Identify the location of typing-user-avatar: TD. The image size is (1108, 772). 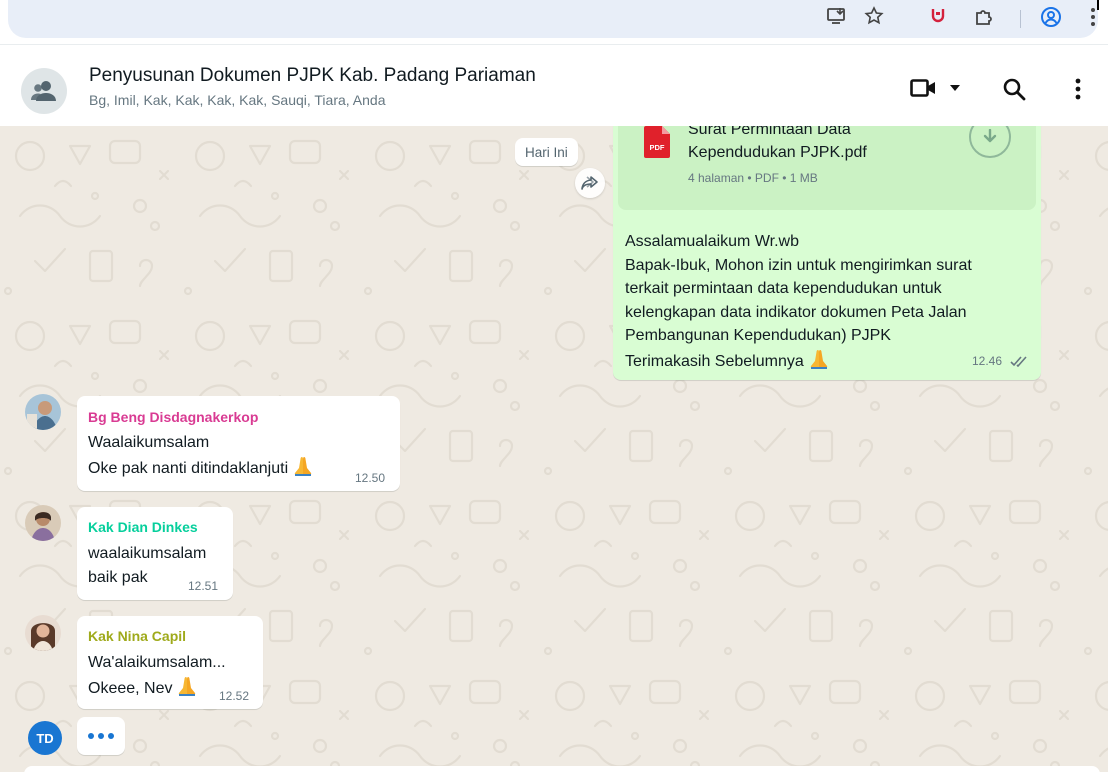
(45, 738).